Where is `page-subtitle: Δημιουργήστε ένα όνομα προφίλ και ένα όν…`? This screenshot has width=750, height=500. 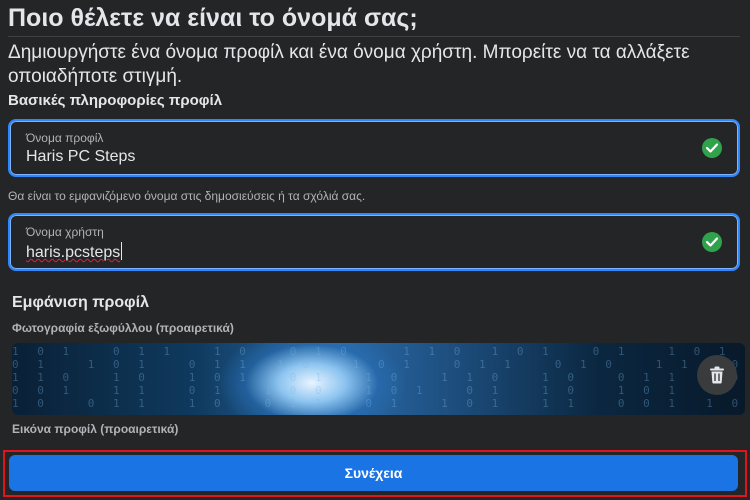 page-subtitle: Δημιουργήστε ένα όνομα προφίλ και ένα όν… is located at coordinates (349, 64).